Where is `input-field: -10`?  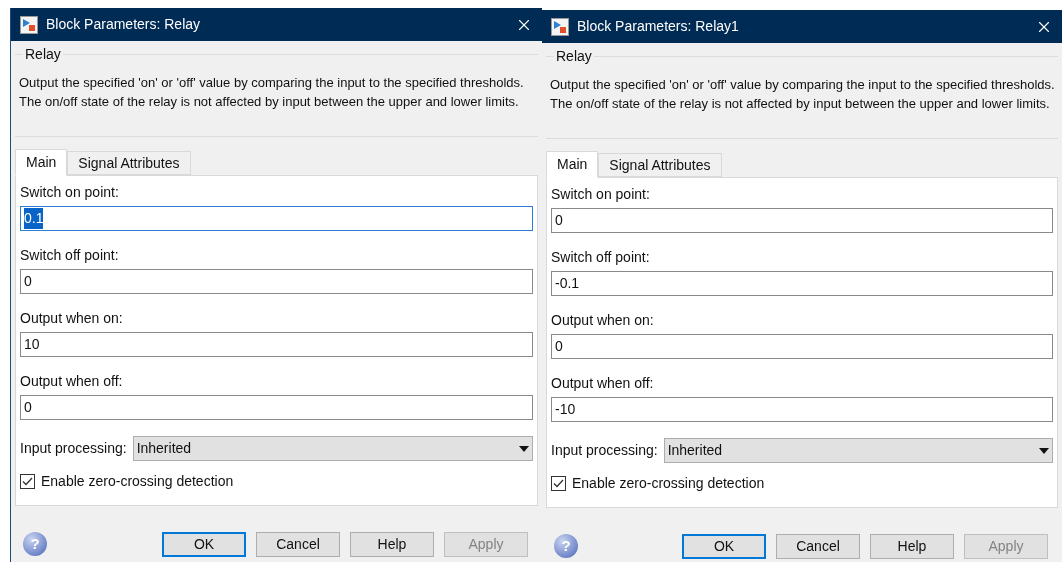
input-field: -10 is located at coordinates (802, 409).